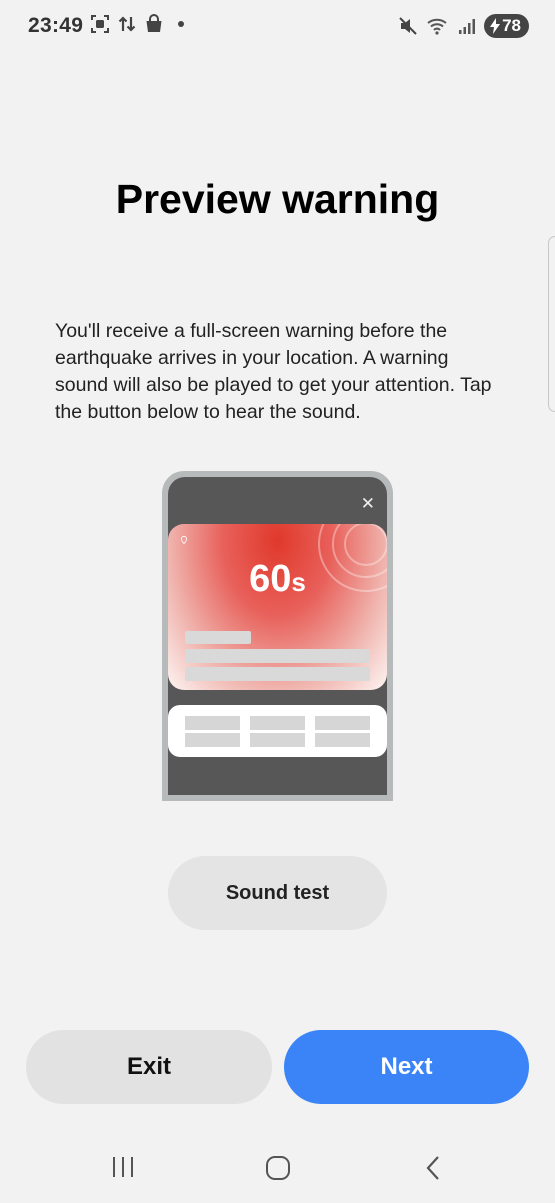 Image resolution: width=555 pixels, height=1203 pixels. What do you see at coordinates (437, 26) in the screenshot?
I see `wifi-icon` at bounding box center [437, 26].